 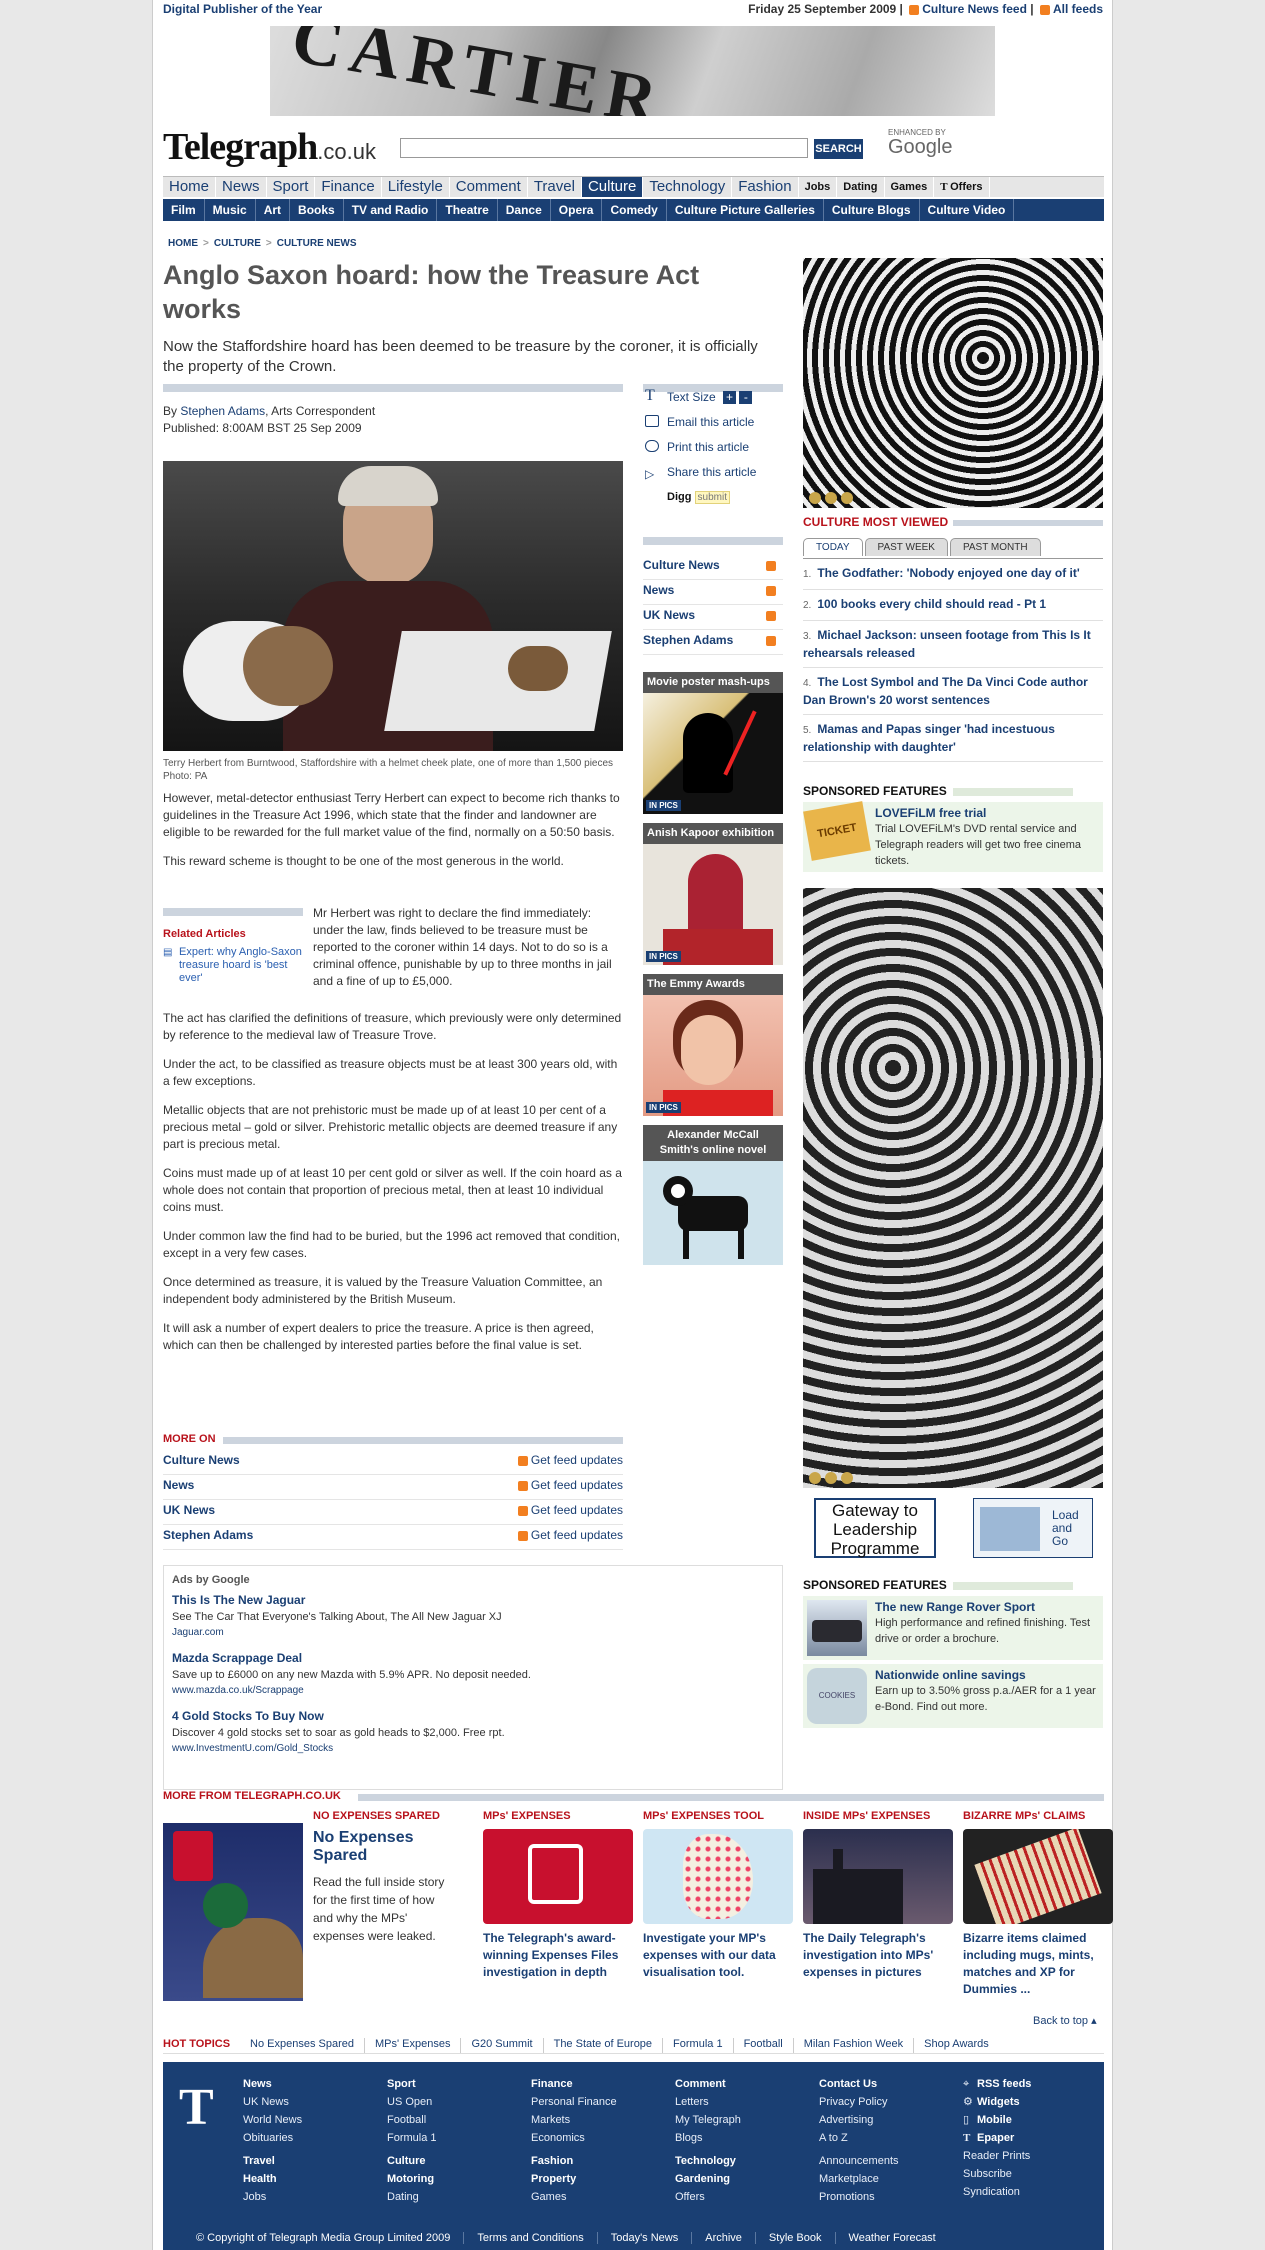 What do you see at coordinates (765, 187) in the screenshot?
I see `nav-fashion: Fashion` at bounding box center [765, 187].